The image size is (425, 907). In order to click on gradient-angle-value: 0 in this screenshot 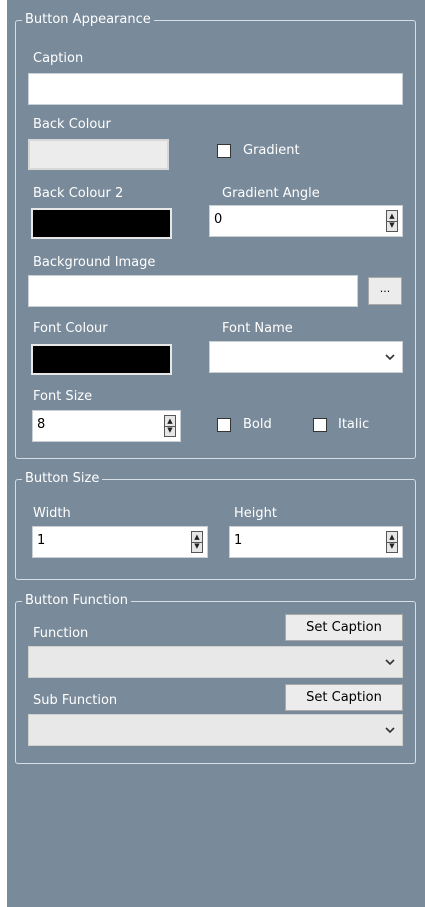, I will do `click(218, 219)`.